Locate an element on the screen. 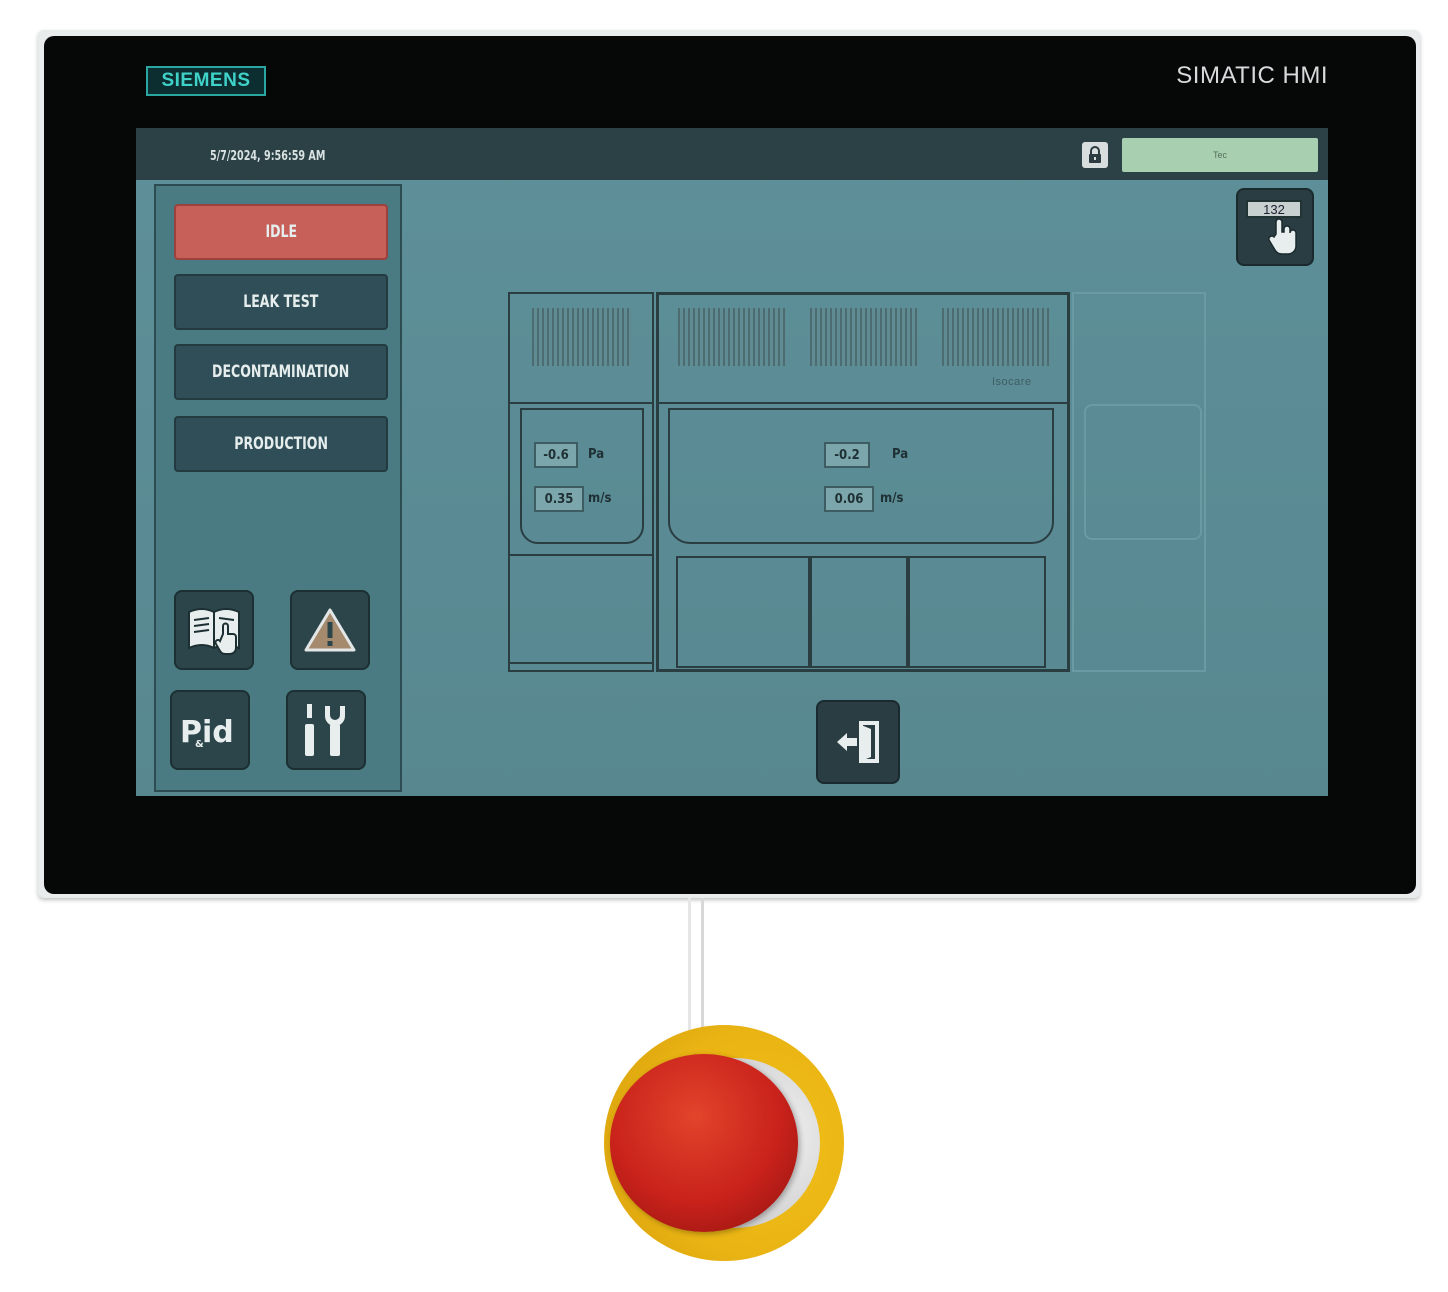 This screenshot has width=1448, height=1292. tools-icon is located at coordinates (325, 730).